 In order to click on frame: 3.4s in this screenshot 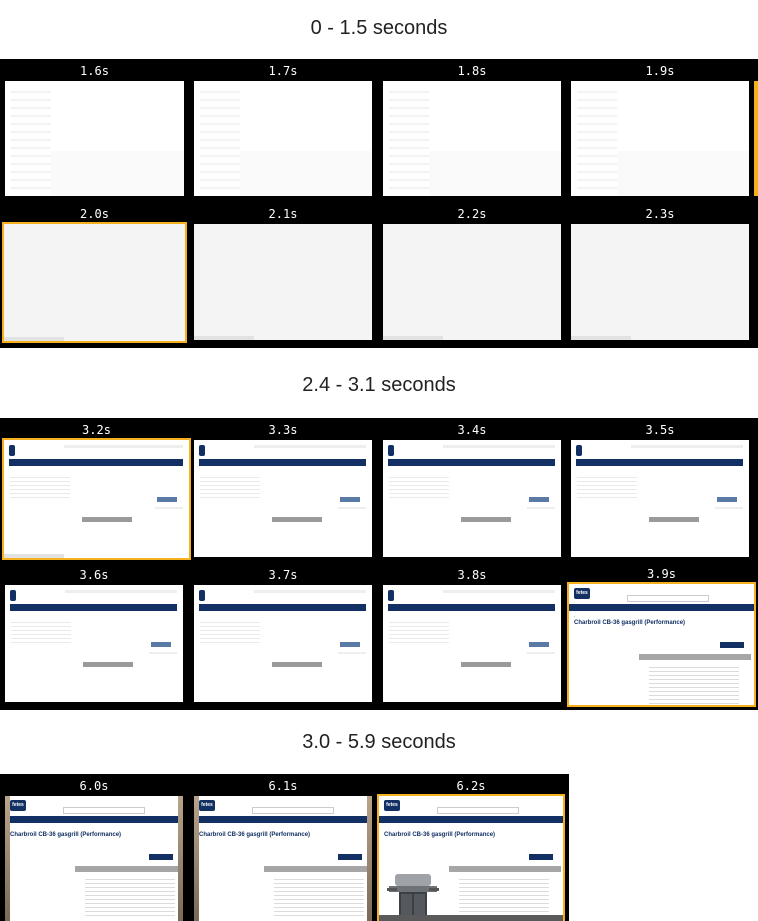, I will do `click(472, 490)`.